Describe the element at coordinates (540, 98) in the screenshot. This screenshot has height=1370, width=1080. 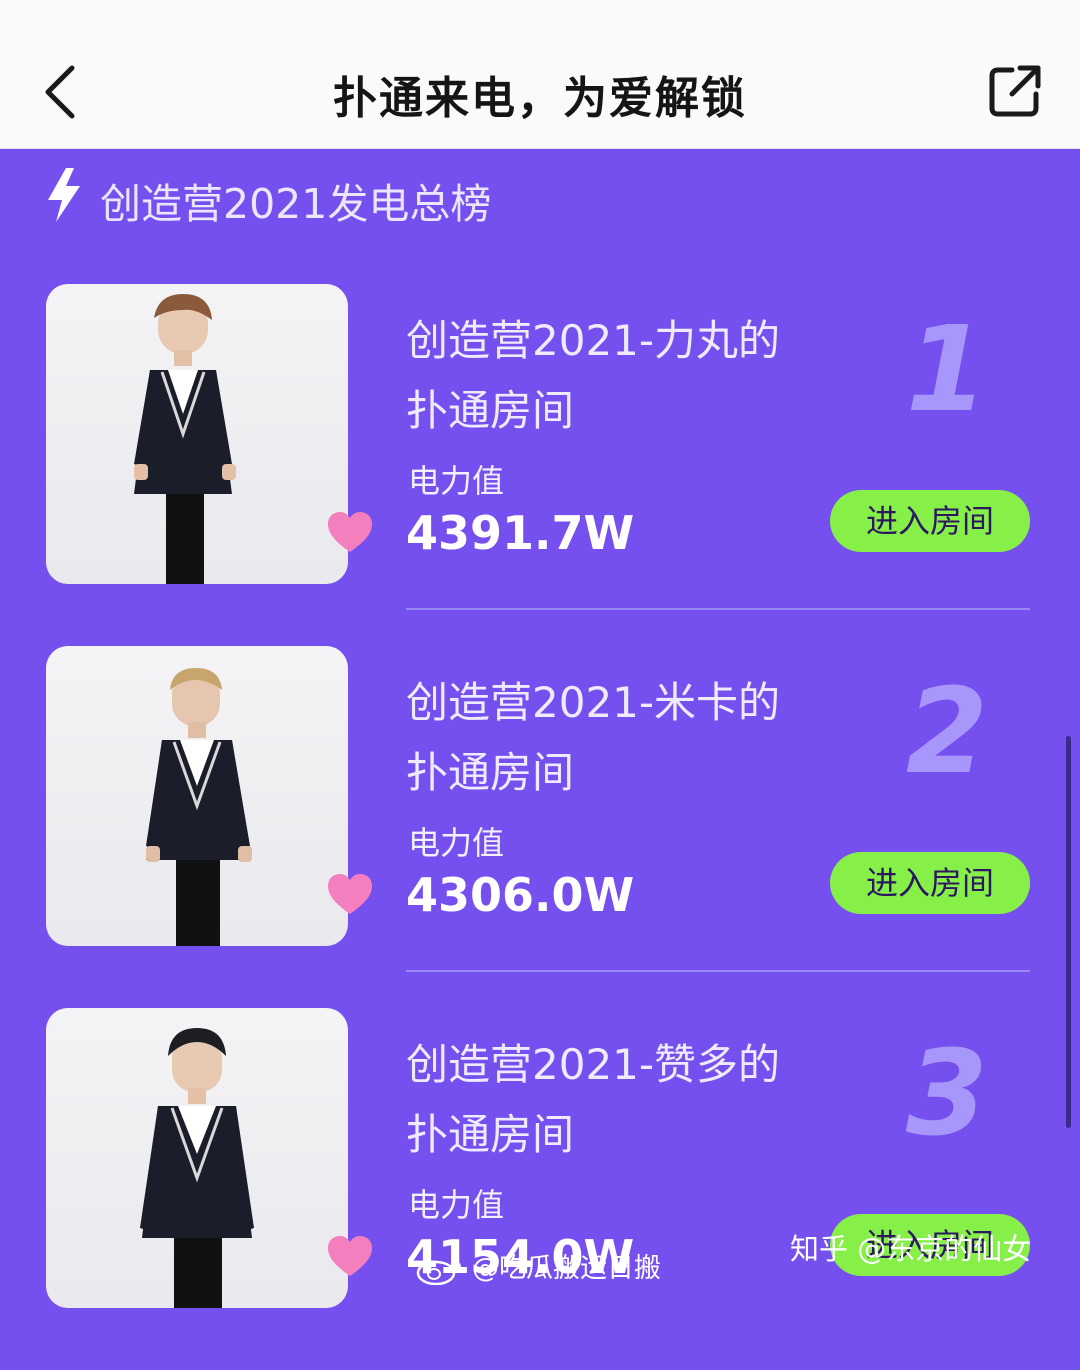
I see `page-title: 扑通来电，为爱解锁` at that location.